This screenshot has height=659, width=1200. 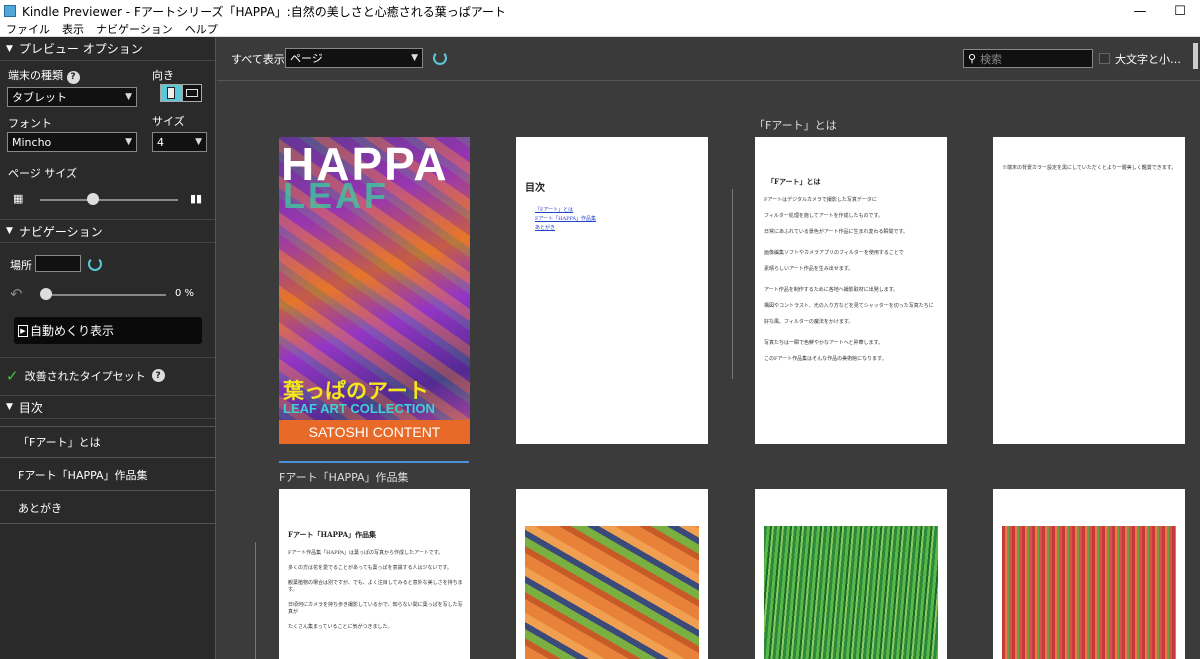 I want to click on landscape-icon, so click(x=192, y=93).